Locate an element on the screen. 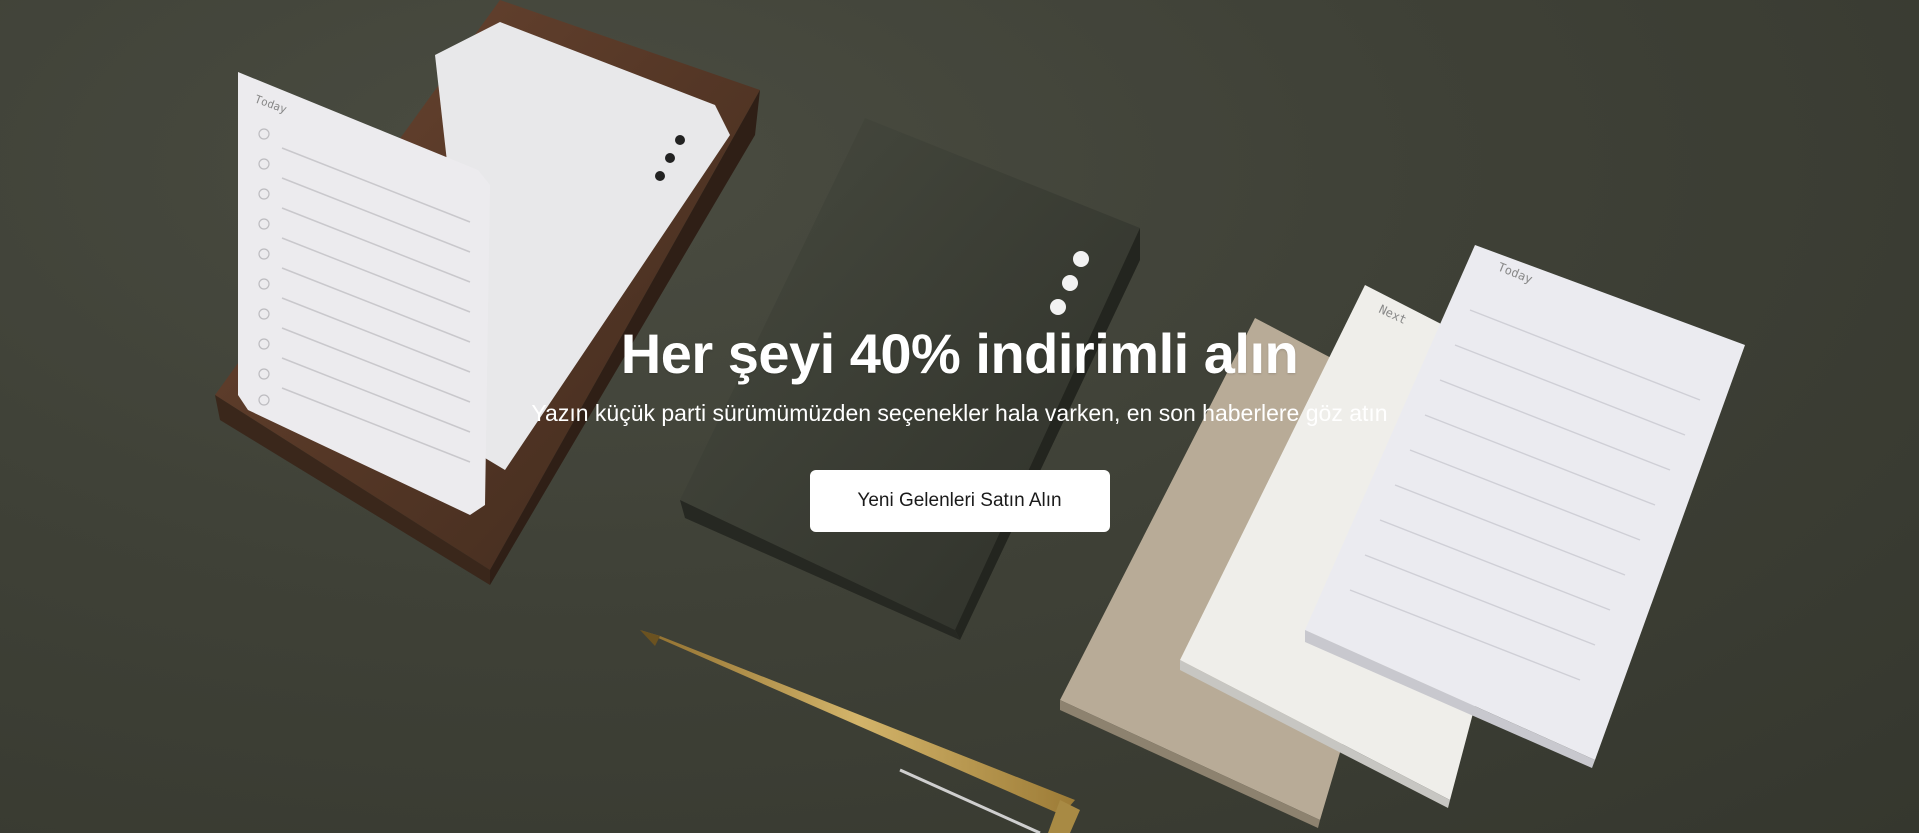 This screenshot has width=1919, height=833. shop-new-arrivals-button: Yeni Gelenleri Satın Alın is located at coordinates (959, 501).